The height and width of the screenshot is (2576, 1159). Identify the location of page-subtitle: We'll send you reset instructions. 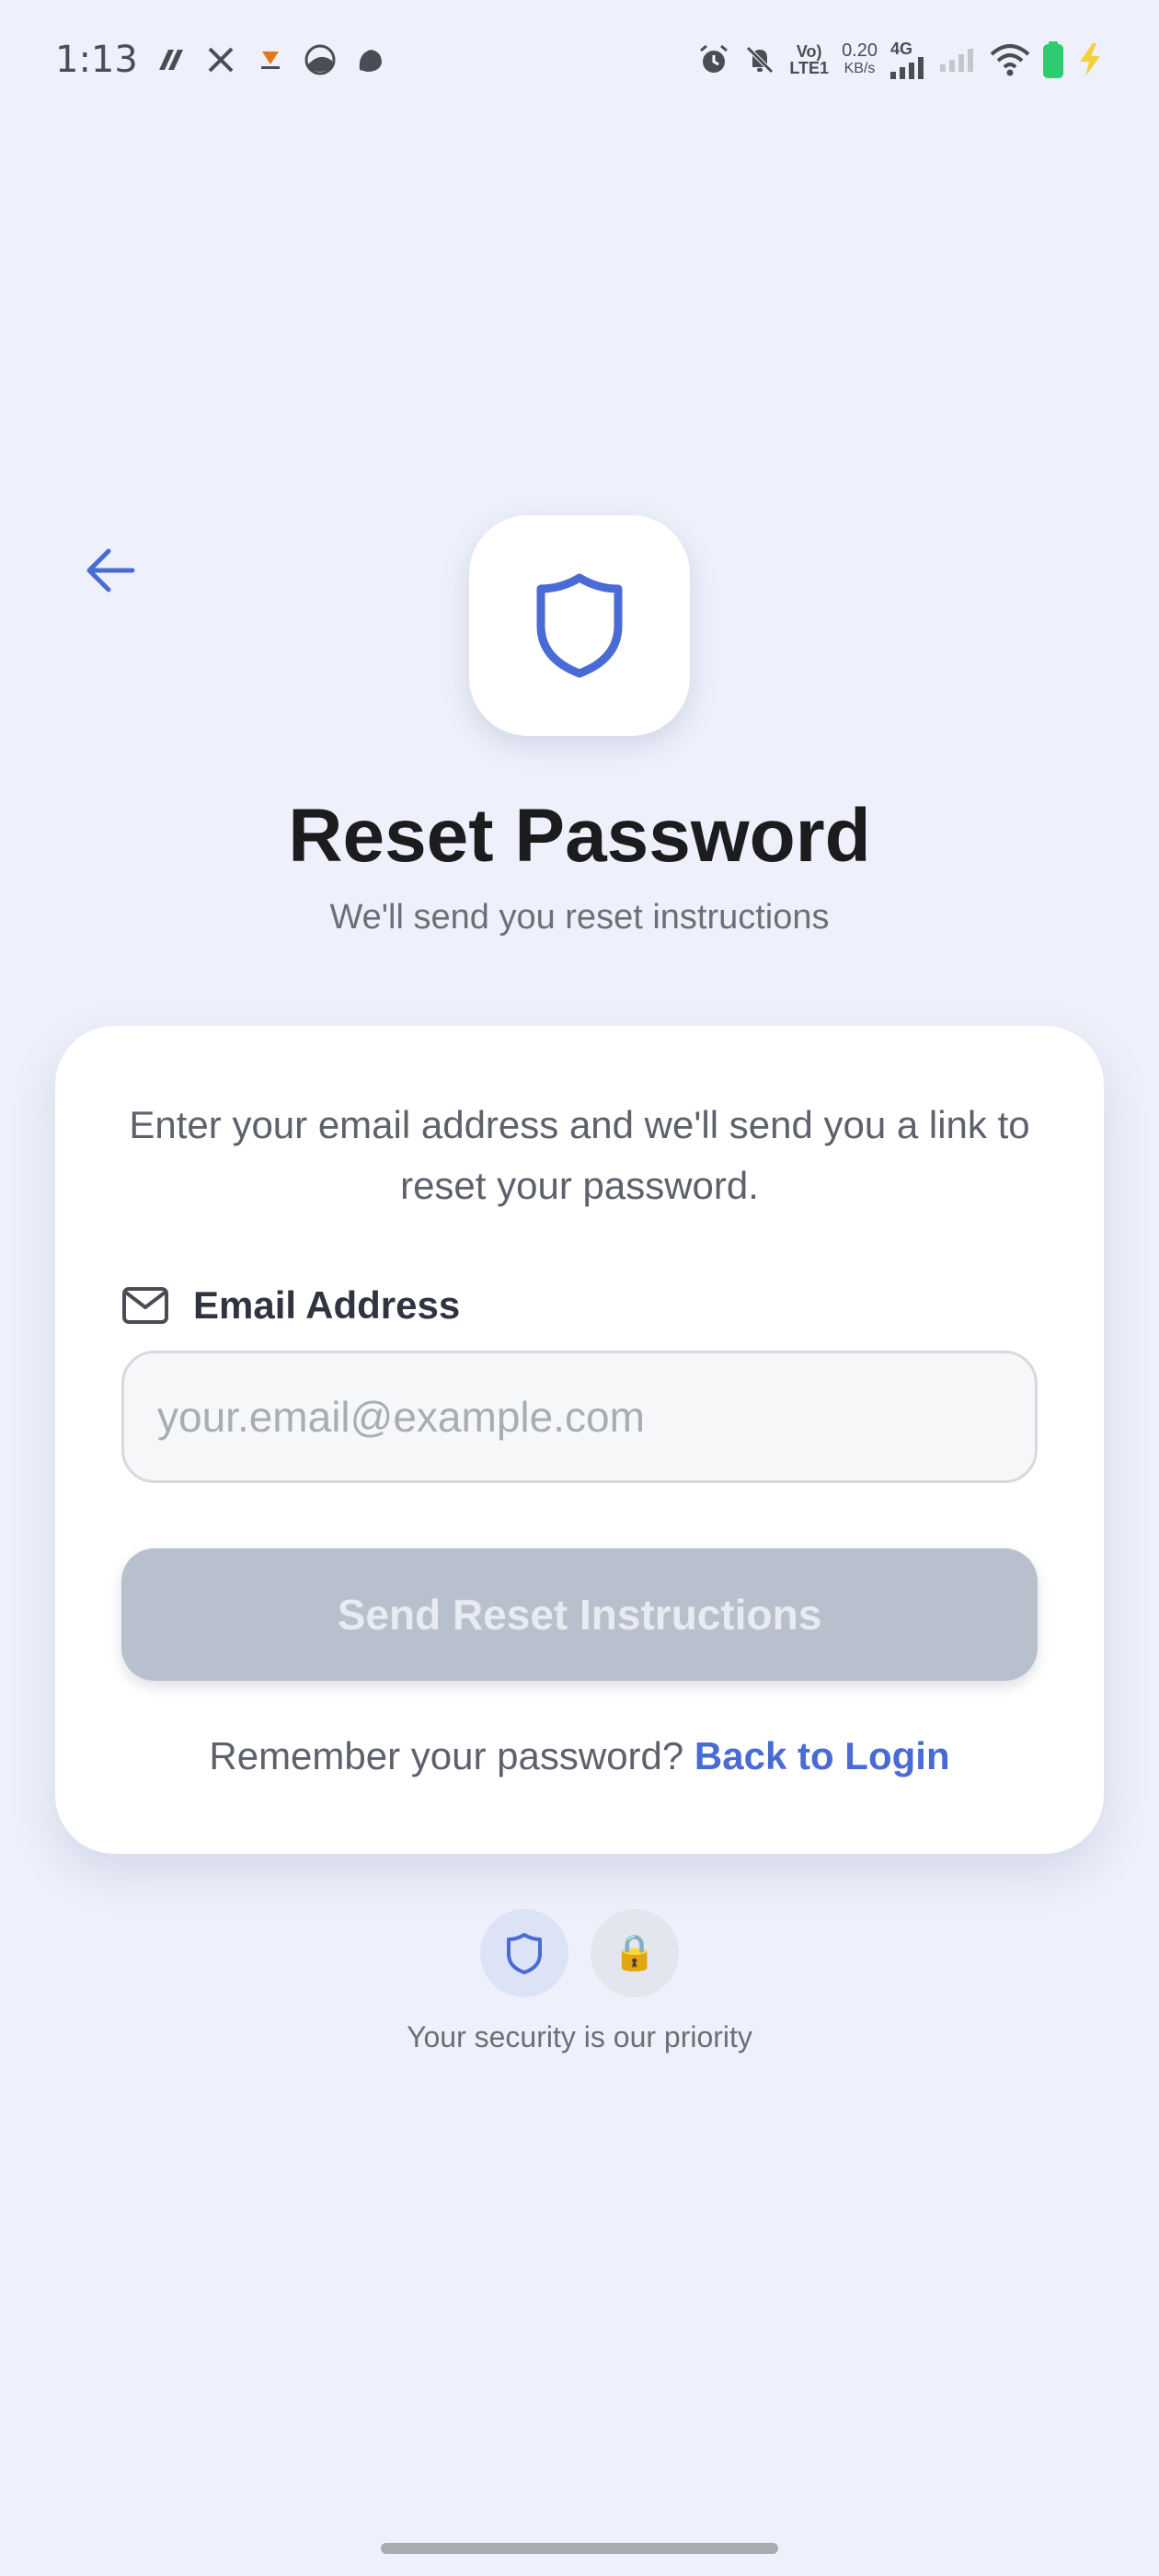
(579, 917).